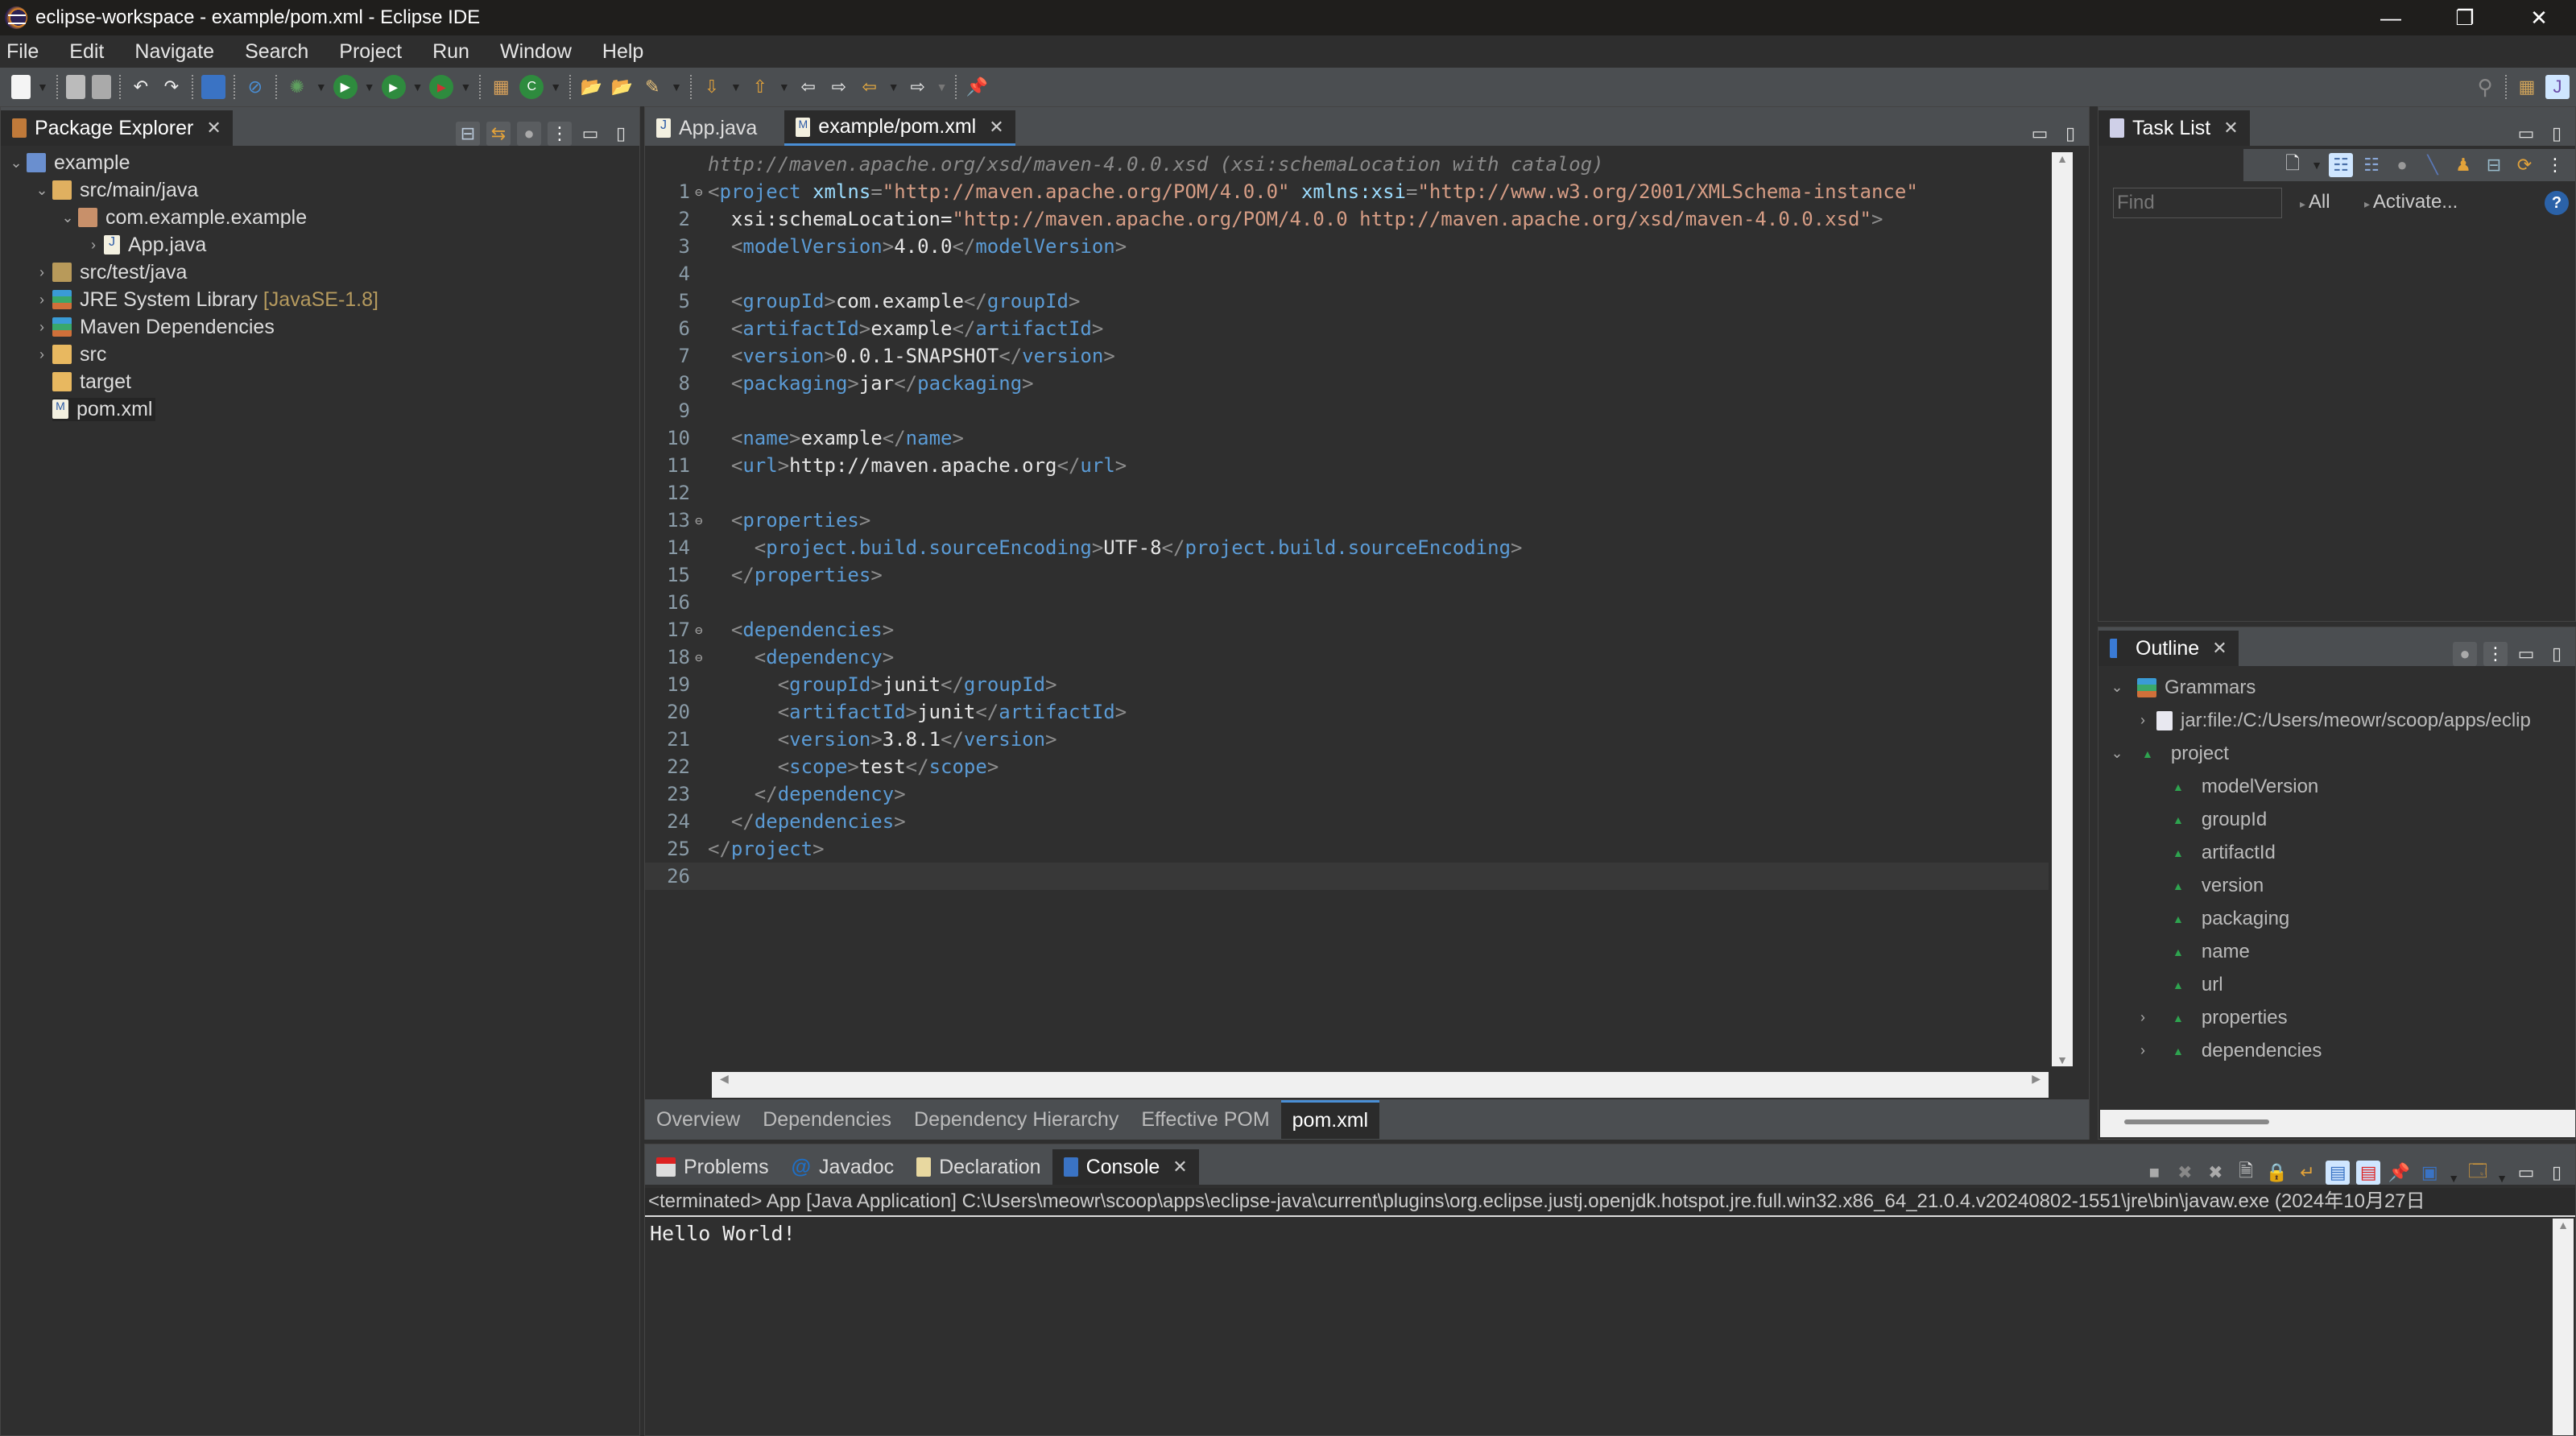 This screenshot has height=1436, width=2576. Describe the element at coordinates (2336, 819) in the screenshot. I see `outline-item-groupid: ▲ groupId` at that location.